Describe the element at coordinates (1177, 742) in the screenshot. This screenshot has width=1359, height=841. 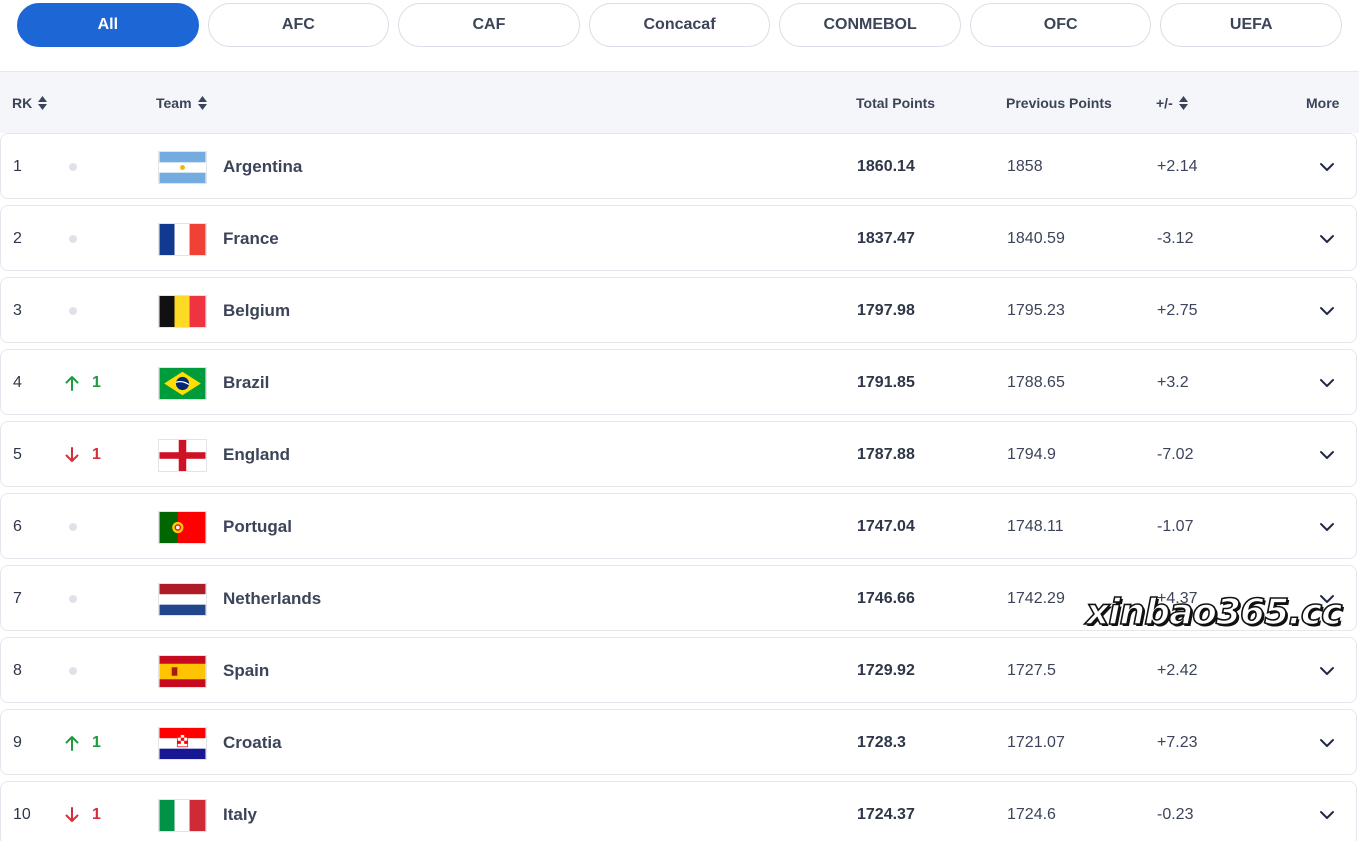
I see `points-diff: +7.23` at that location.